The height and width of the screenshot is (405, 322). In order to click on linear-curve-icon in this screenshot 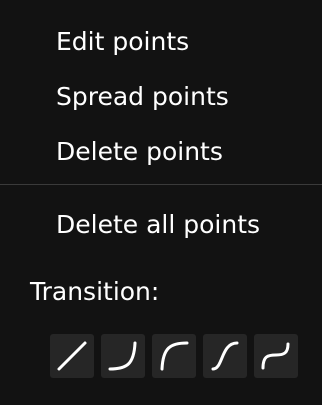, I will do `click(72, 356)`.